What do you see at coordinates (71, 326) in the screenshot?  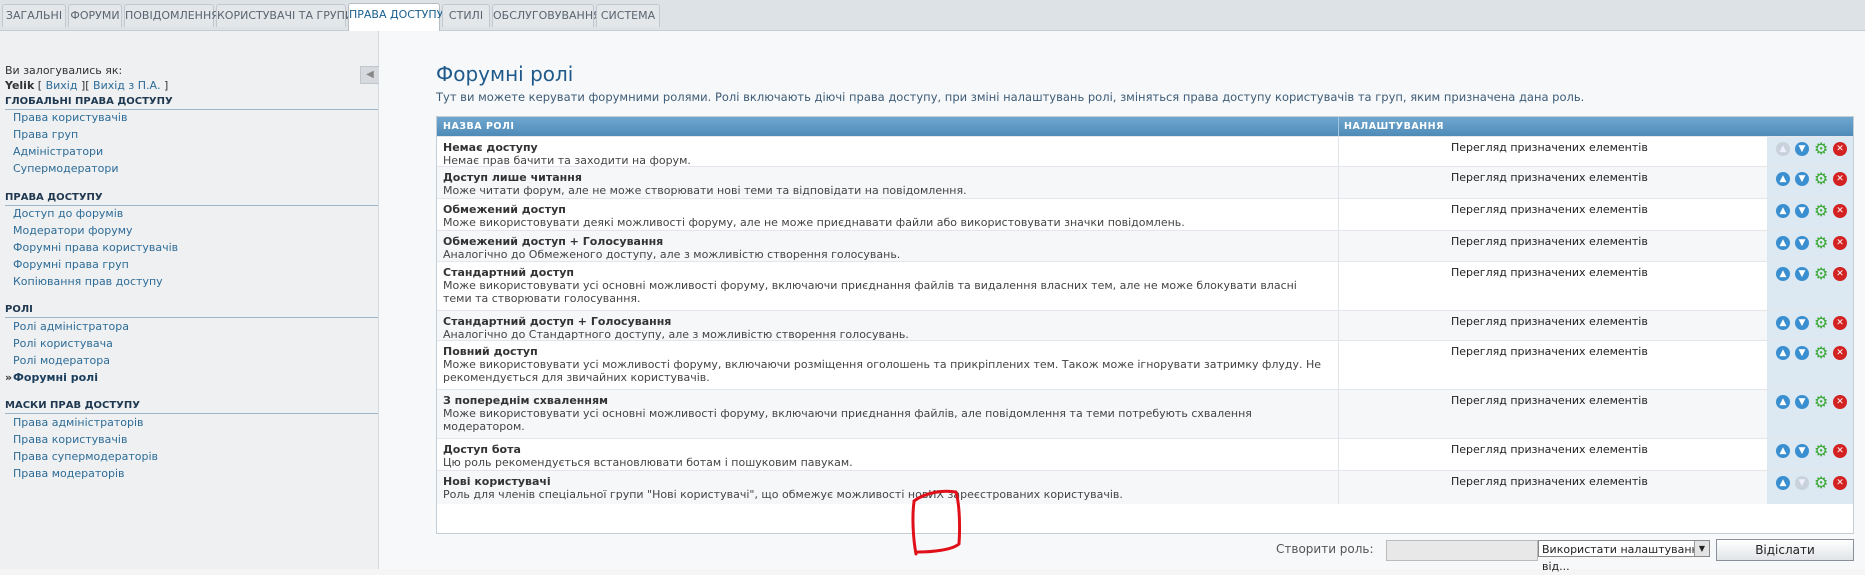 I see `sidebar-item-admin-roles: Ролі адміністратора` at bounding box center [71, 326].